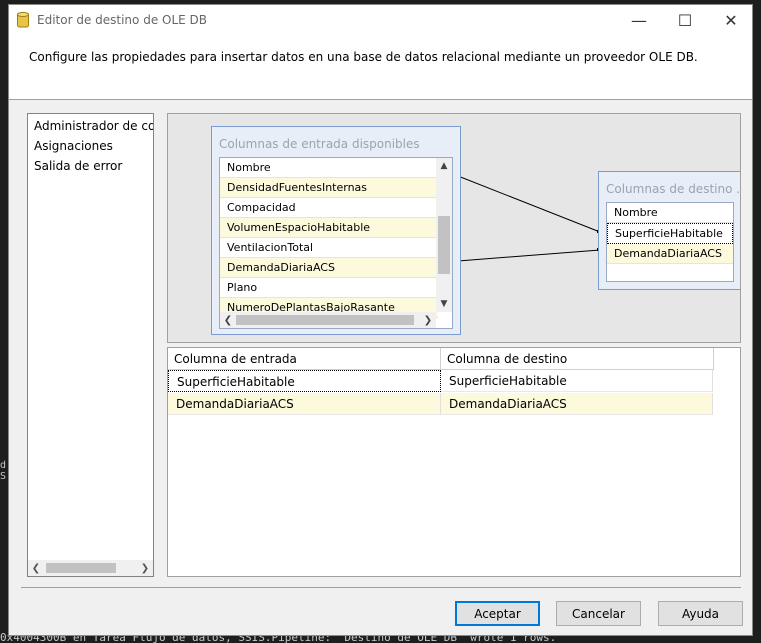 This screenshot has height=643, width=761. What do you see at coordinates (577, 359) in the screenshot?
I see `grid-header-destination-column: Columna de destino` at bounding box center [577, 359].